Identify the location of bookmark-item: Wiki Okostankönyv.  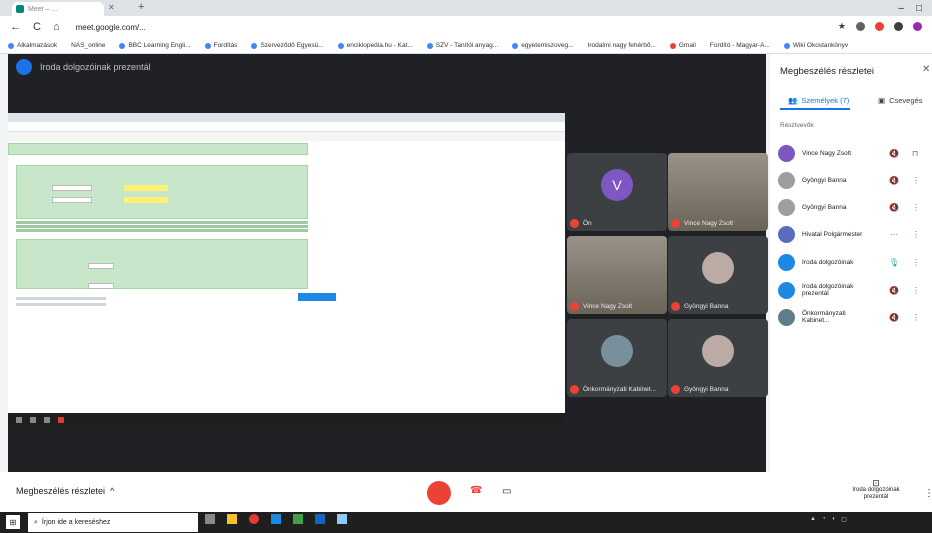
(815, 45).